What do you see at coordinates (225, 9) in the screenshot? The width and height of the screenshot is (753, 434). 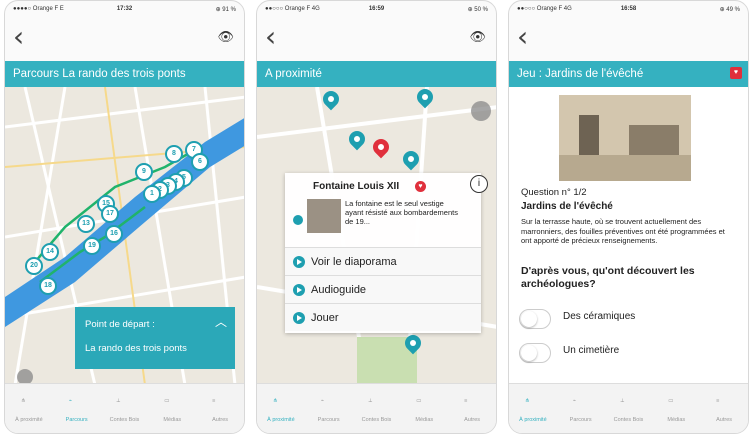 I see `battery-text: ⊕ 91 %` at bounding box center [225, 9].